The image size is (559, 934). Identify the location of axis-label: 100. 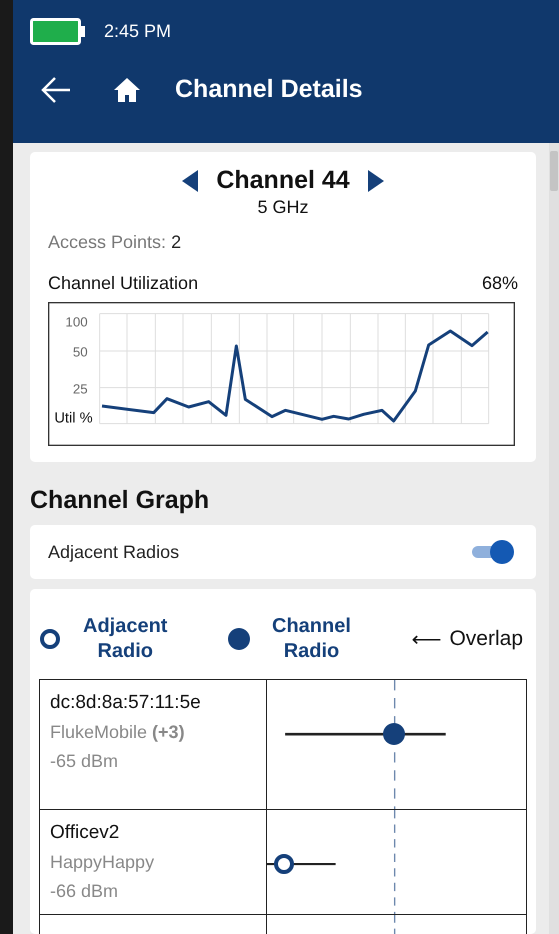
(76, 322).